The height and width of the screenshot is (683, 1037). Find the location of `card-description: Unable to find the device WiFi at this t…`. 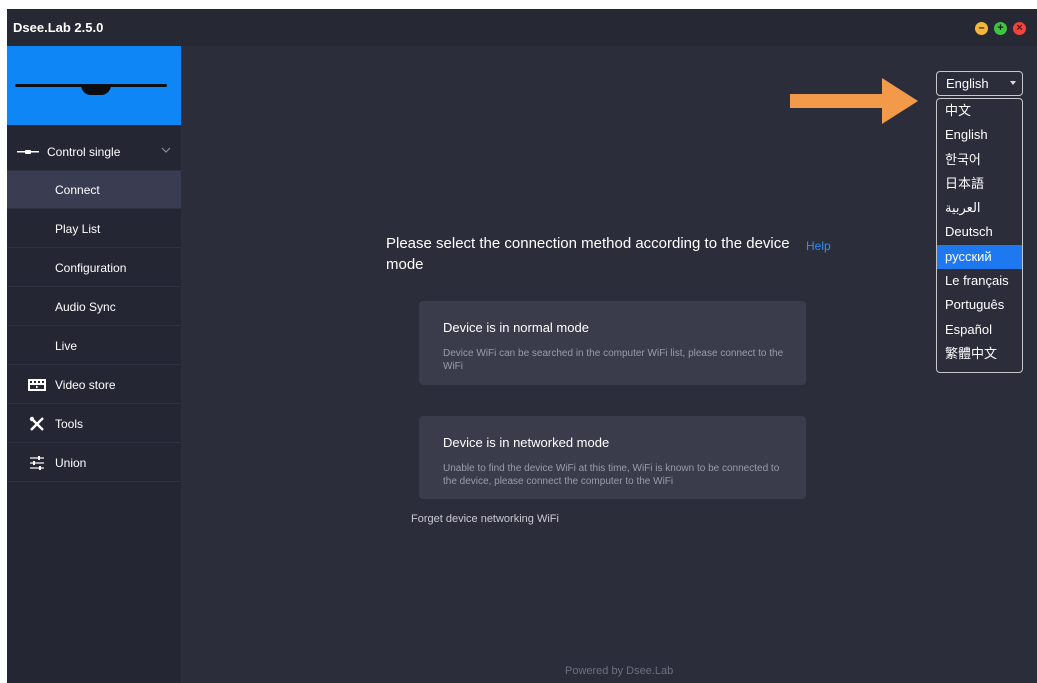

card-description: Unable to find the device WiFi at this t… is located at coordinates (611, 475).